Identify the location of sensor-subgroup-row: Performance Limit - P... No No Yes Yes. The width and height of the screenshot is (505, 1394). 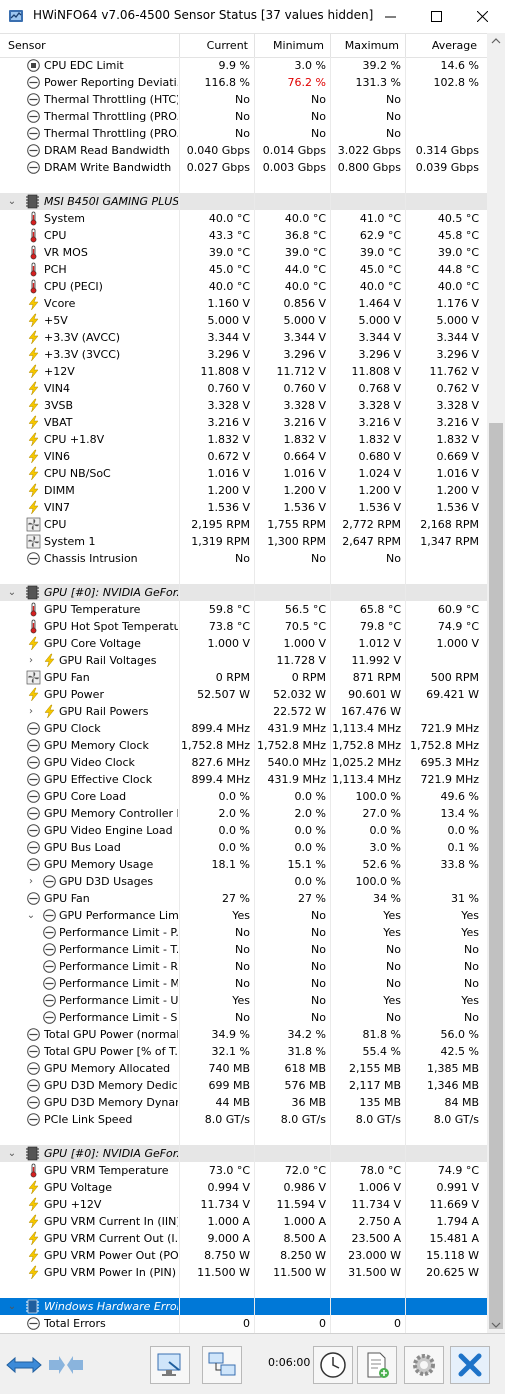
(243, 932).